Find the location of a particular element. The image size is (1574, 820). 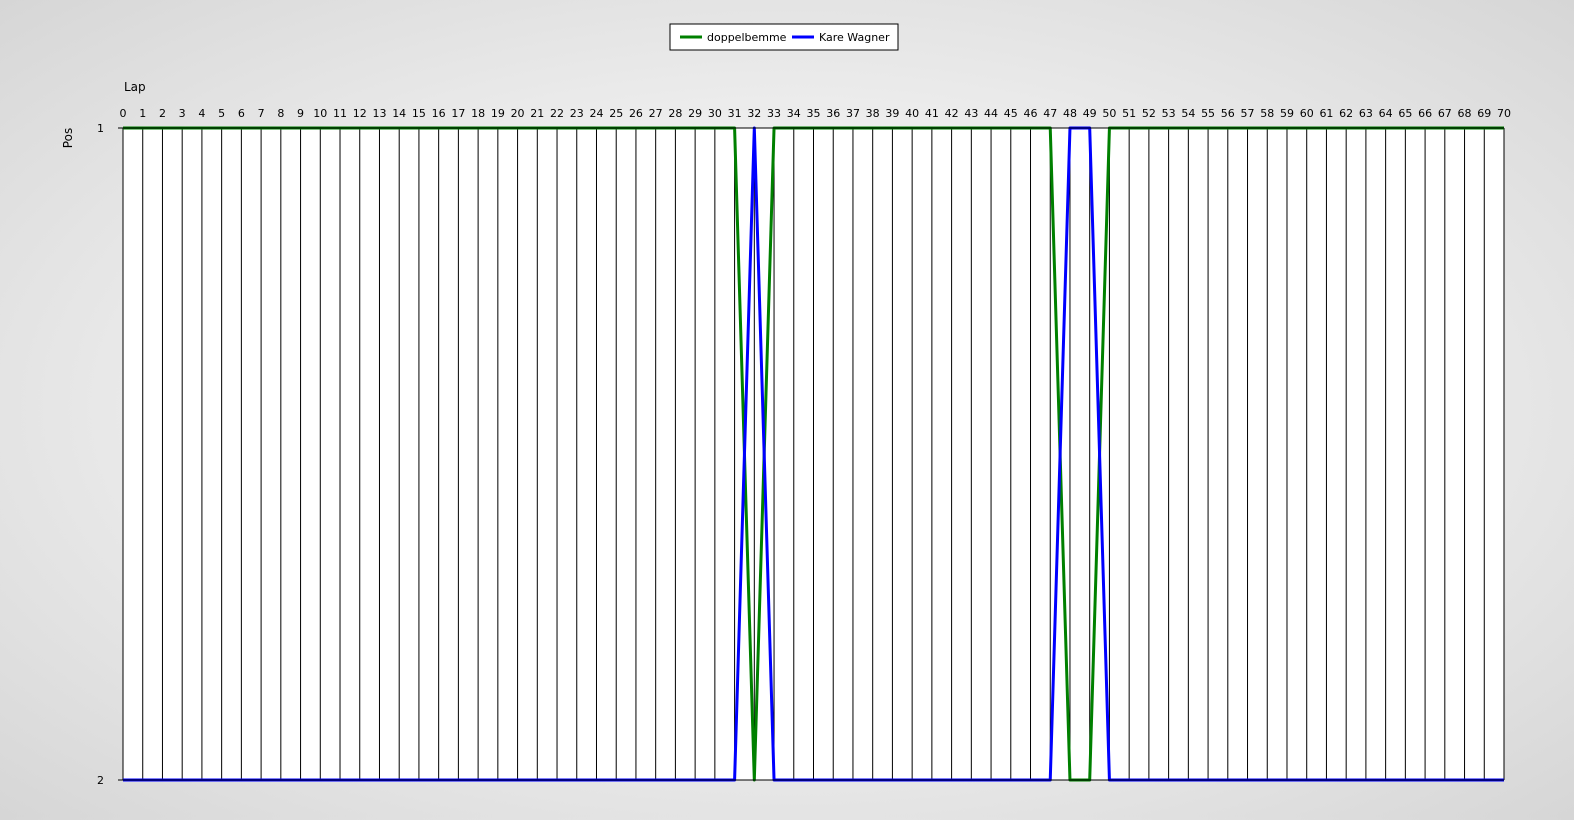

x-tick-label: 54 is located at coordinates (1188, 113).